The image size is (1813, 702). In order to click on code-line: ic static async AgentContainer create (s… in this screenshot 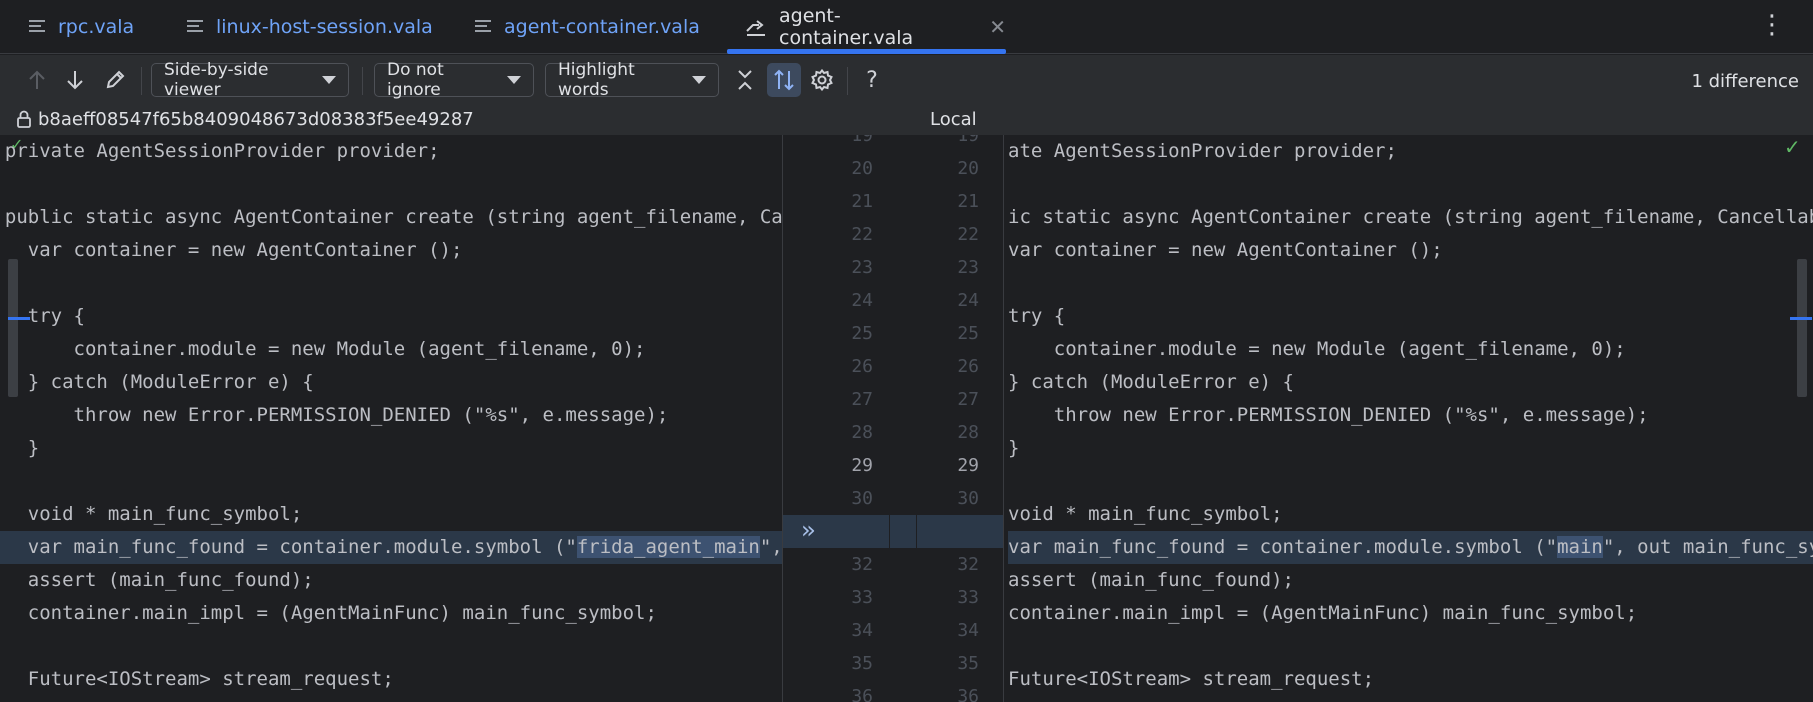, I will do `click(1410, 217)`.